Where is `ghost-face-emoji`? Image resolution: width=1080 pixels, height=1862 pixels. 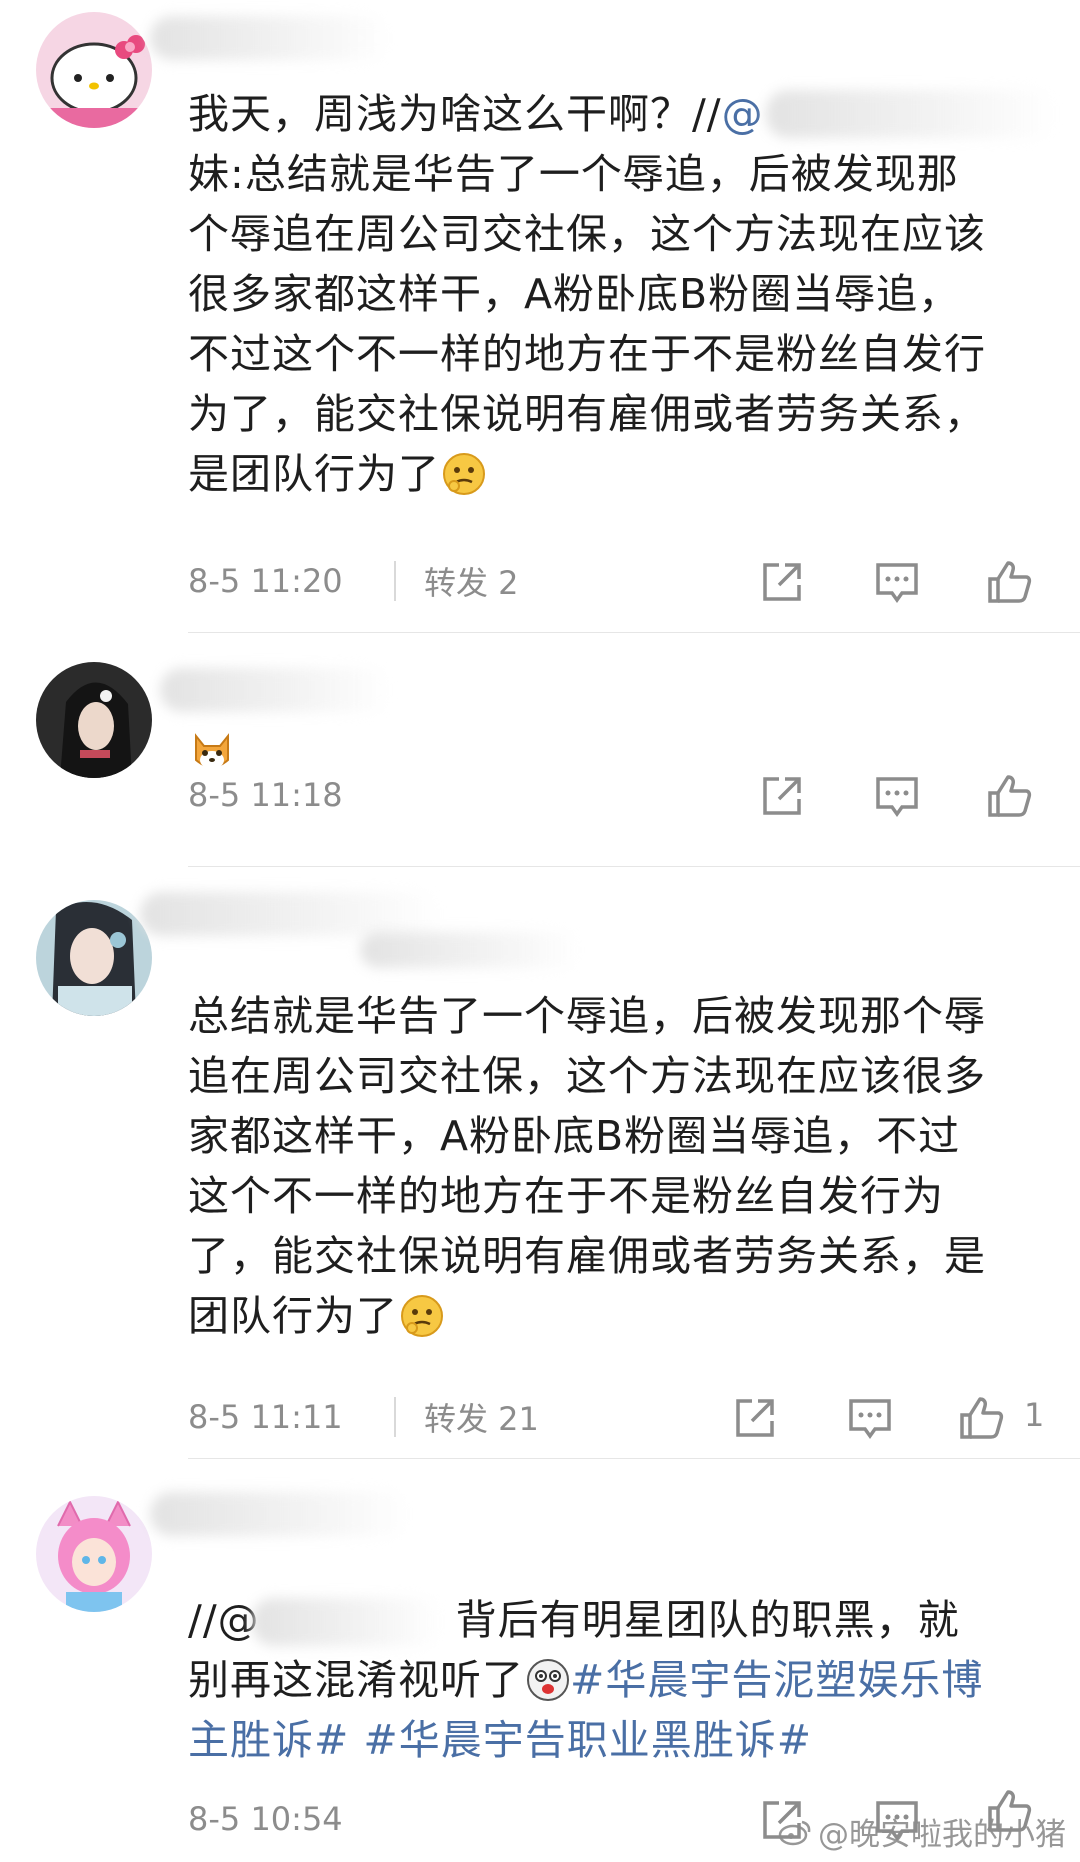 ghost-face-emoji is located at coordinates (548, 1680).